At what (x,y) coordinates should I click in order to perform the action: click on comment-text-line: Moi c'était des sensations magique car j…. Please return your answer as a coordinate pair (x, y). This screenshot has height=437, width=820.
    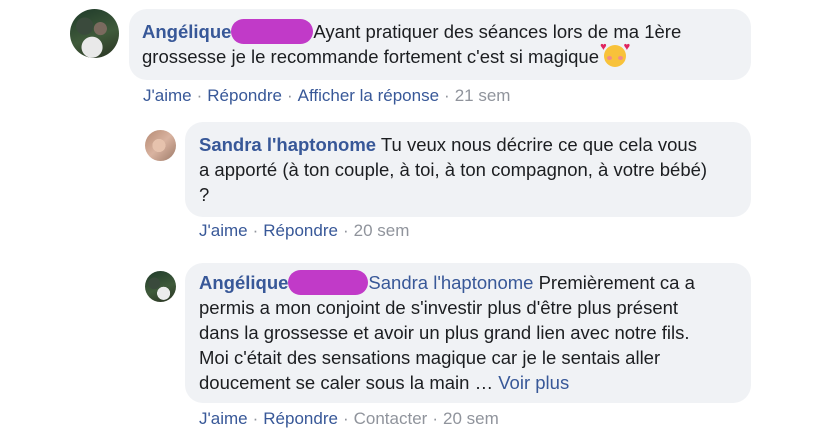
    Looking at the image, I should click on (430, 357).